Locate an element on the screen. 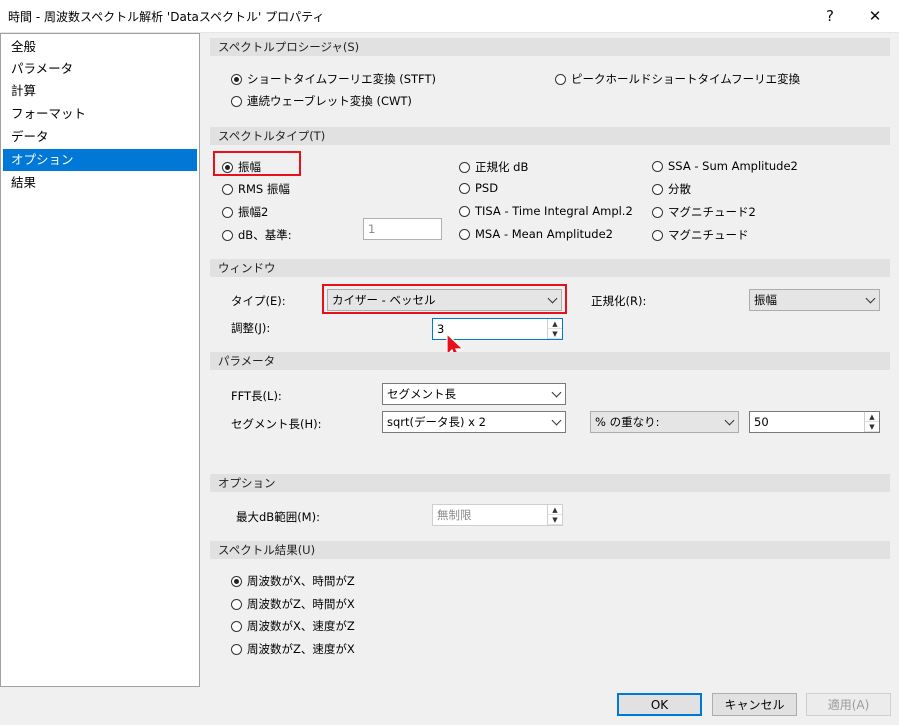  section-parameters: パラメータ is located at coordinates (550, 361).